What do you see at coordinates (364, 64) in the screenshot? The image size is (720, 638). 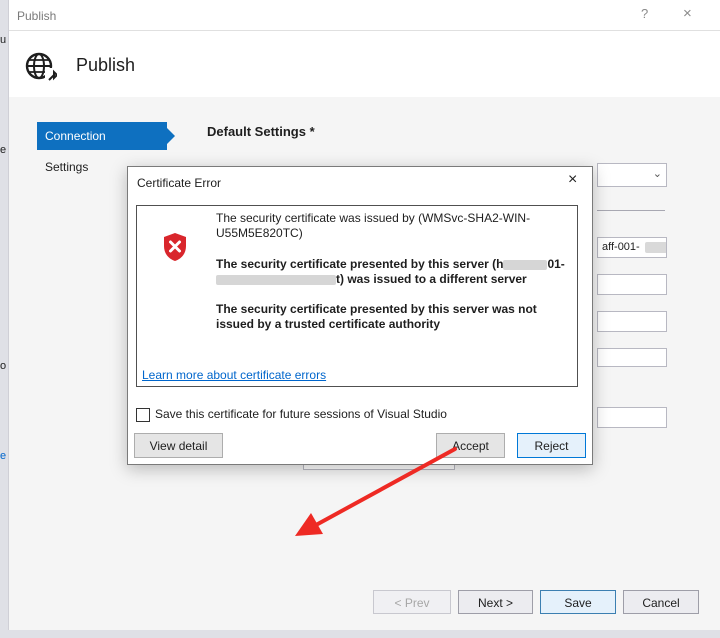 I see `header-band: Publish` at bounding box center [364, 64].